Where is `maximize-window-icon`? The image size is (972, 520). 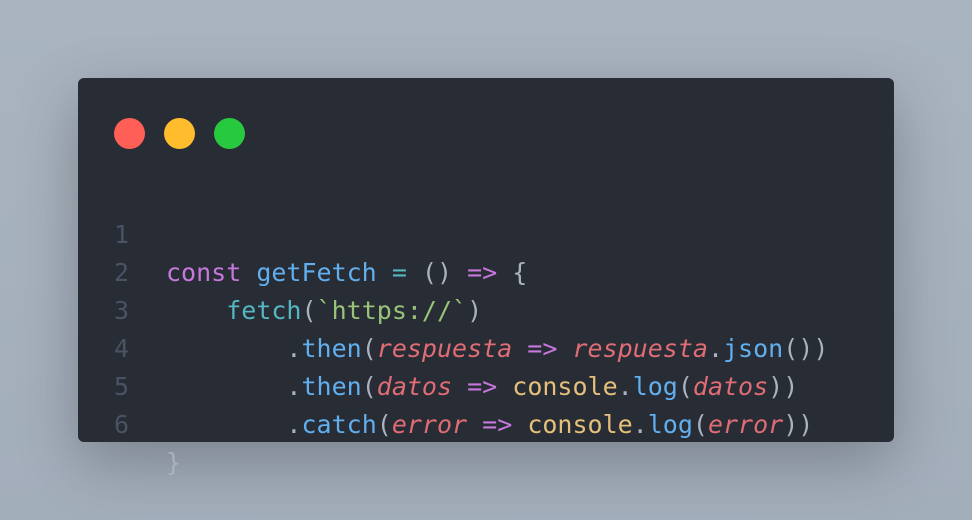 maximize-window-icon is located at coordinates (229, 133).